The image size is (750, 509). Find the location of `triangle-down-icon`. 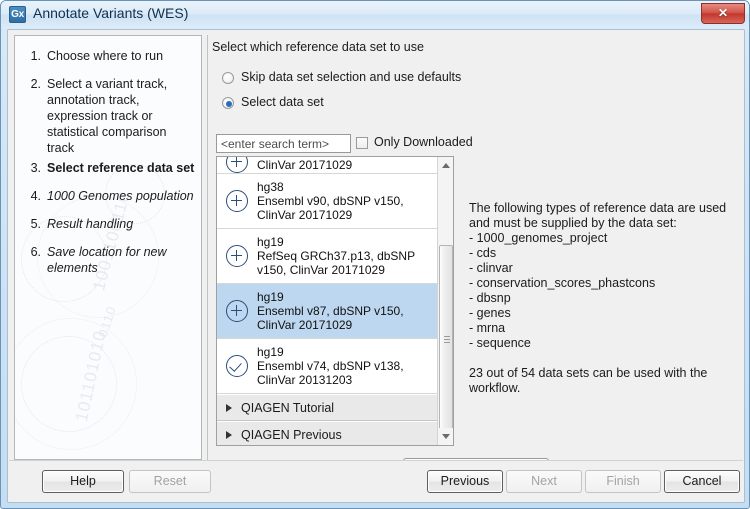

triangle-down-icon is located at coordinates (446, 436).